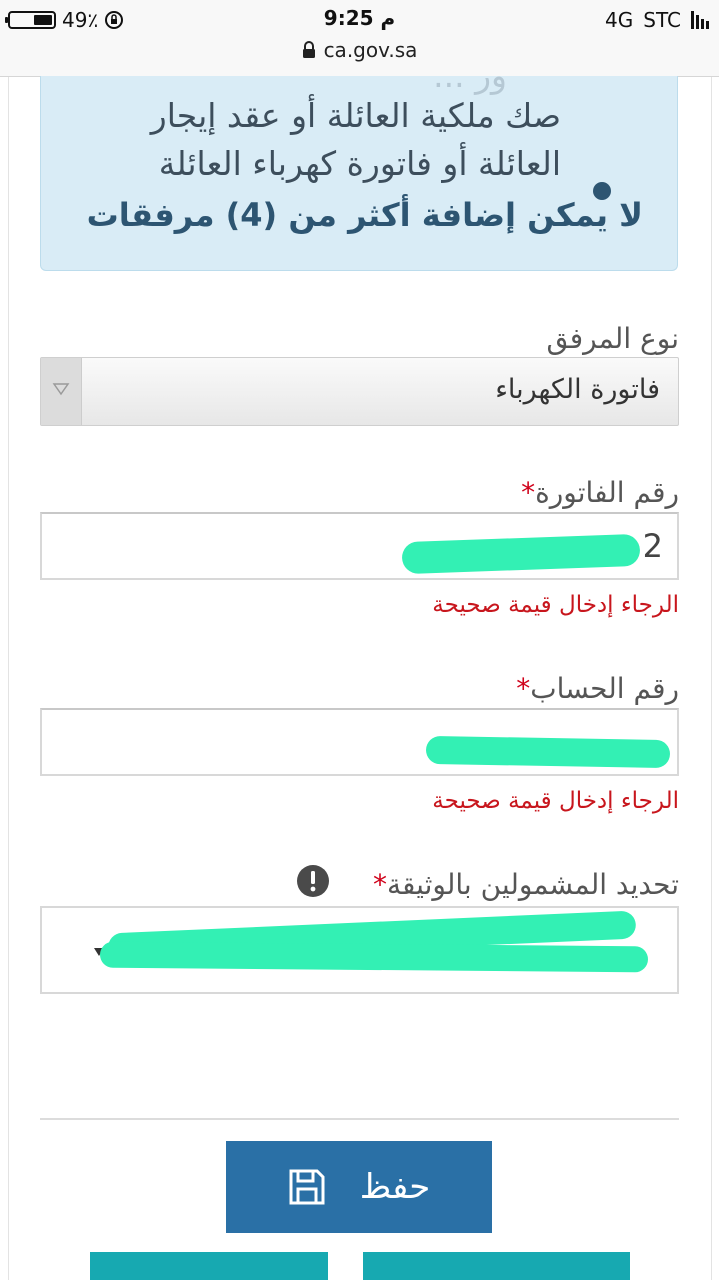  I want to click on account-error-message: الرجاء إدخال قيمة صحيحة, so click(555, 801).